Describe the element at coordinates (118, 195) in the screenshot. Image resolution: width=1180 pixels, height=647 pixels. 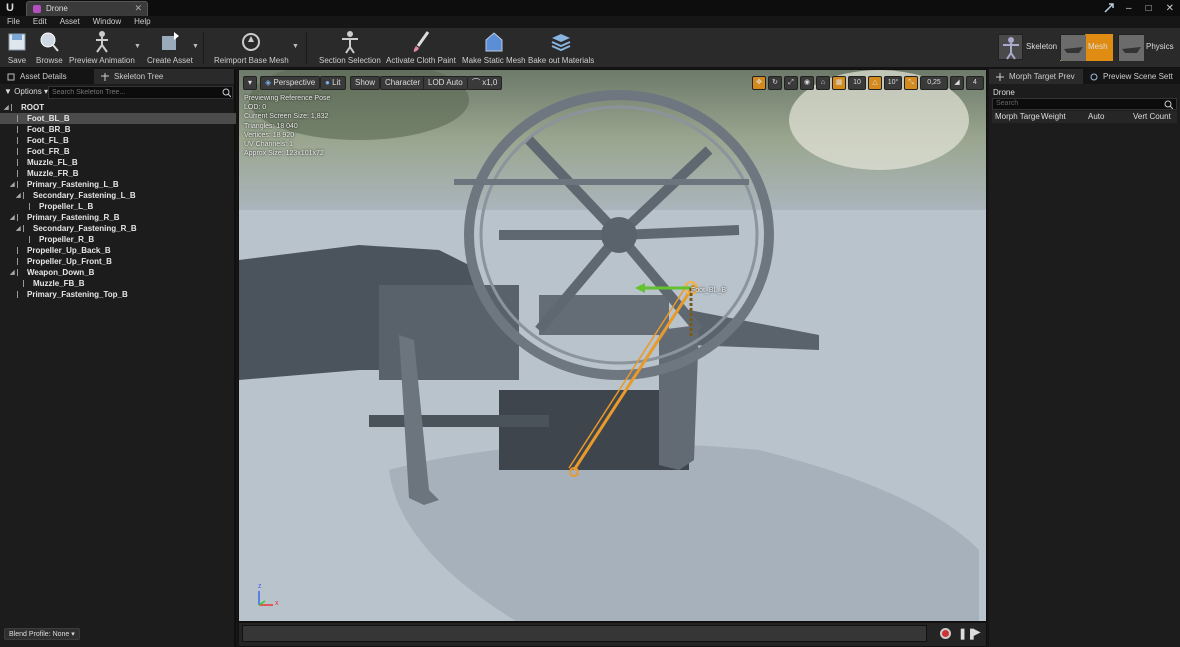
I see `tree-row-bone: ◢ Secondary_Fastening_L_B` at that location.